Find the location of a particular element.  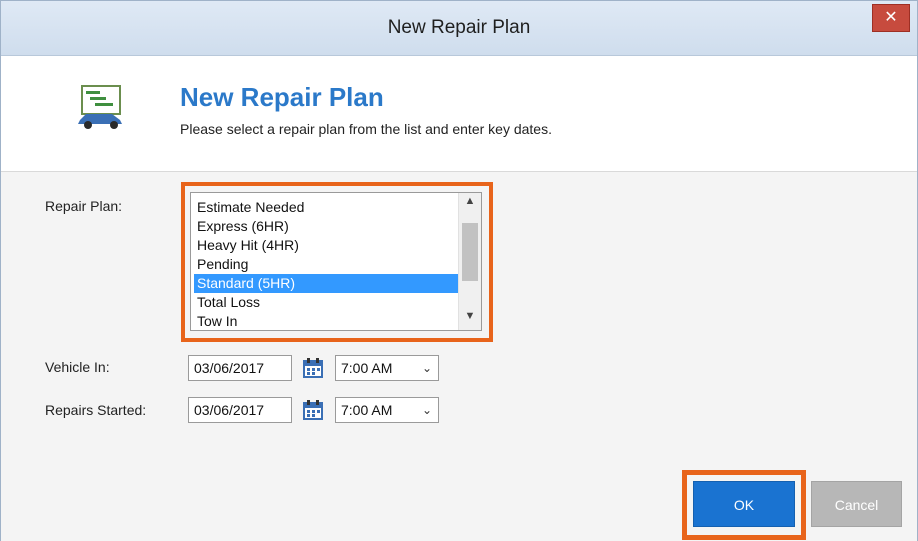

scroll-up-arrow-icon: ▲ is located at coordinates (470, 204).